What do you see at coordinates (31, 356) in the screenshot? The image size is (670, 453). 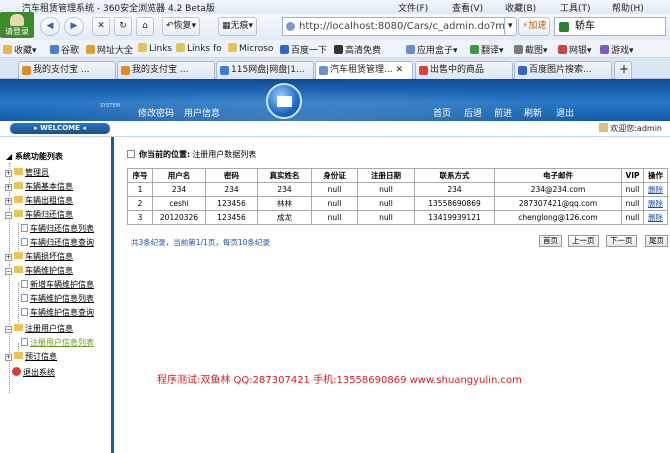 I see `sidebar-item-13: + 预订信息` at bounding box center [31, 356].